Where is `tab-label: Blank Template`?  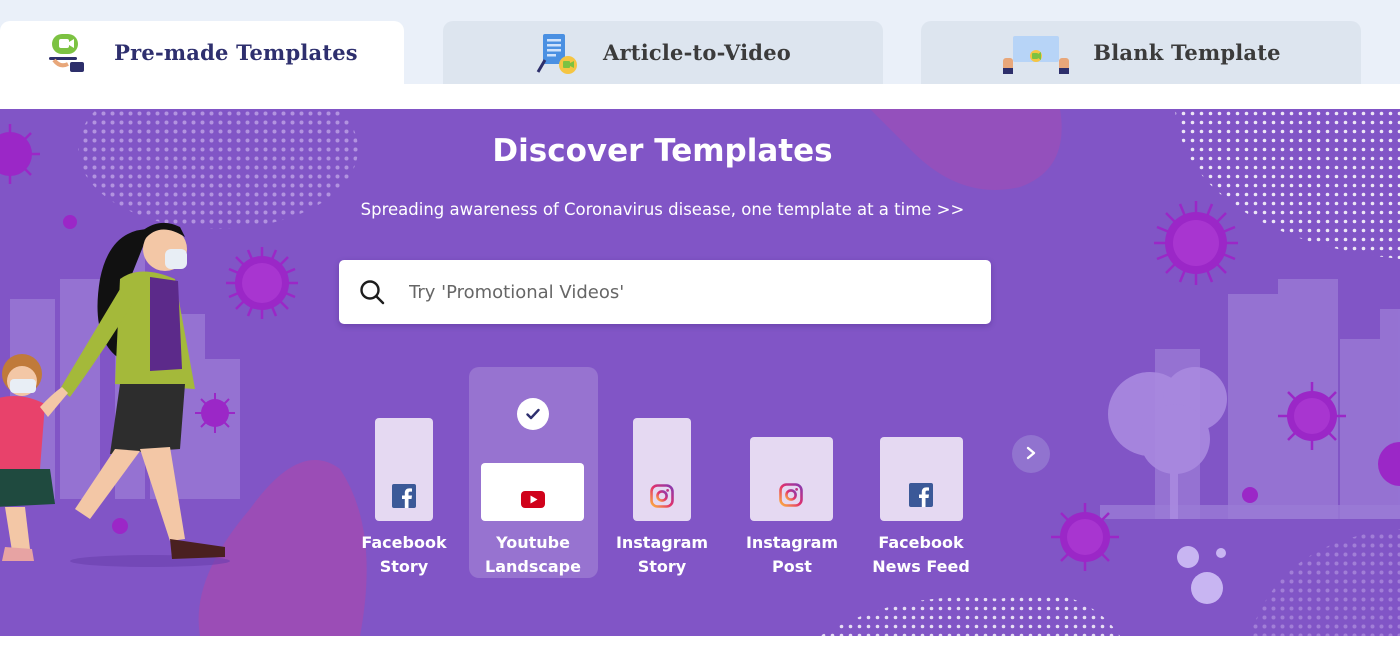
tab-label: Blank Template is located at coordinates (1187, 52).